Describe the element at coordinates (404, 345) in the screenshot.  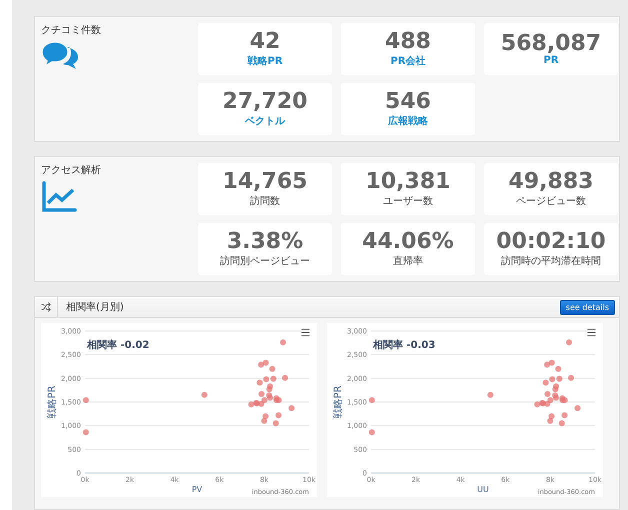
I see `chart-title: 相関率 -0.03` at that location.